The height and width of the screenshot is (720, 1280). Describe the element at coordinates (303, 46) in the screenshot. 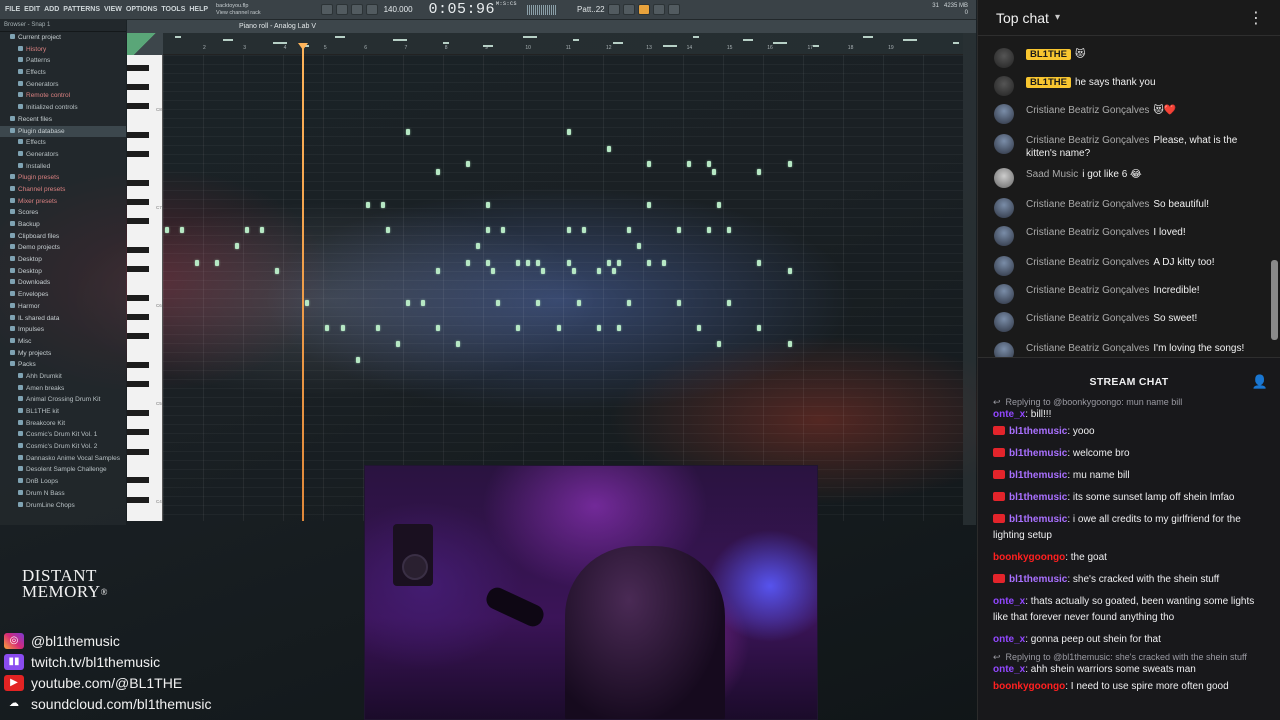

I see `playhead-marker` at that location.